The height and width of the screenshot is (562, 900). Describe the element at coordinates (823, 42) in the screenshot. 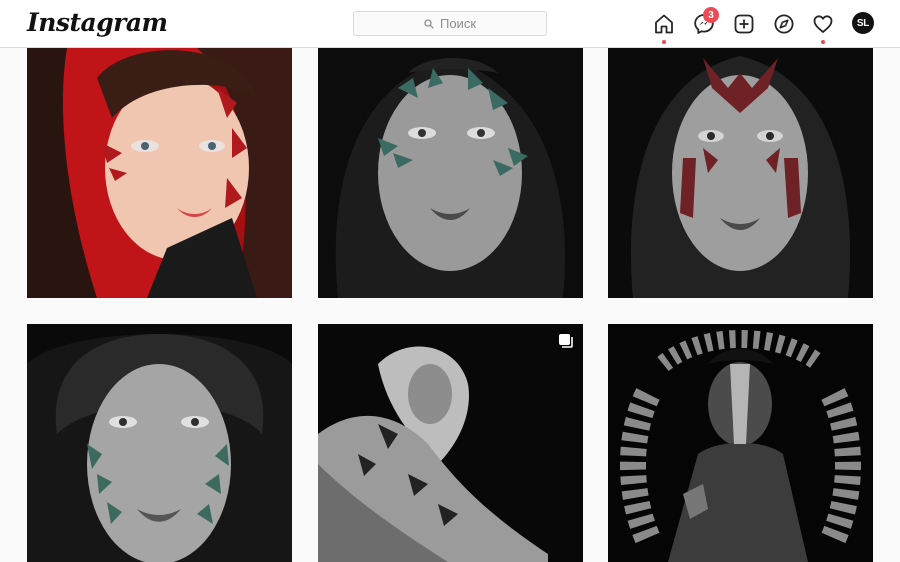

I see `activity-notification-dot` at that location.